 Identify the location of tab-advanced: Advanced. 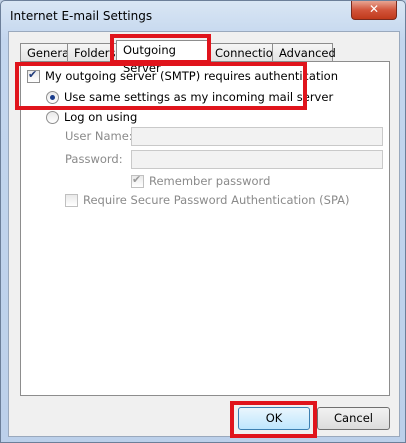
(304, 52).